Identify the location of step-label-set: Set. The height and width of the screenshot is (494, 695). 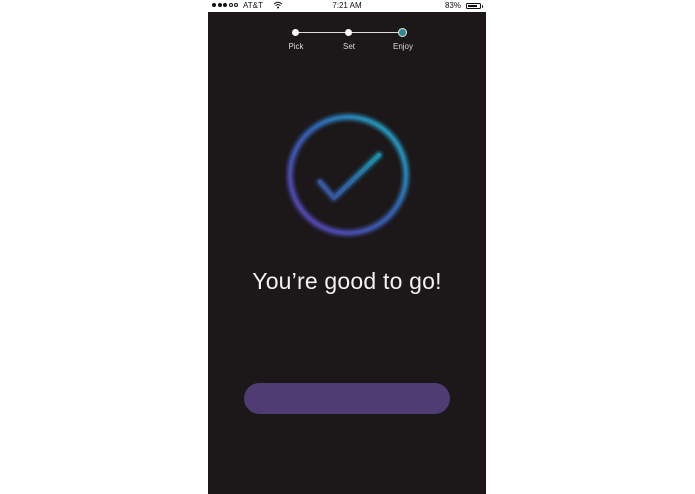
(348, 46).